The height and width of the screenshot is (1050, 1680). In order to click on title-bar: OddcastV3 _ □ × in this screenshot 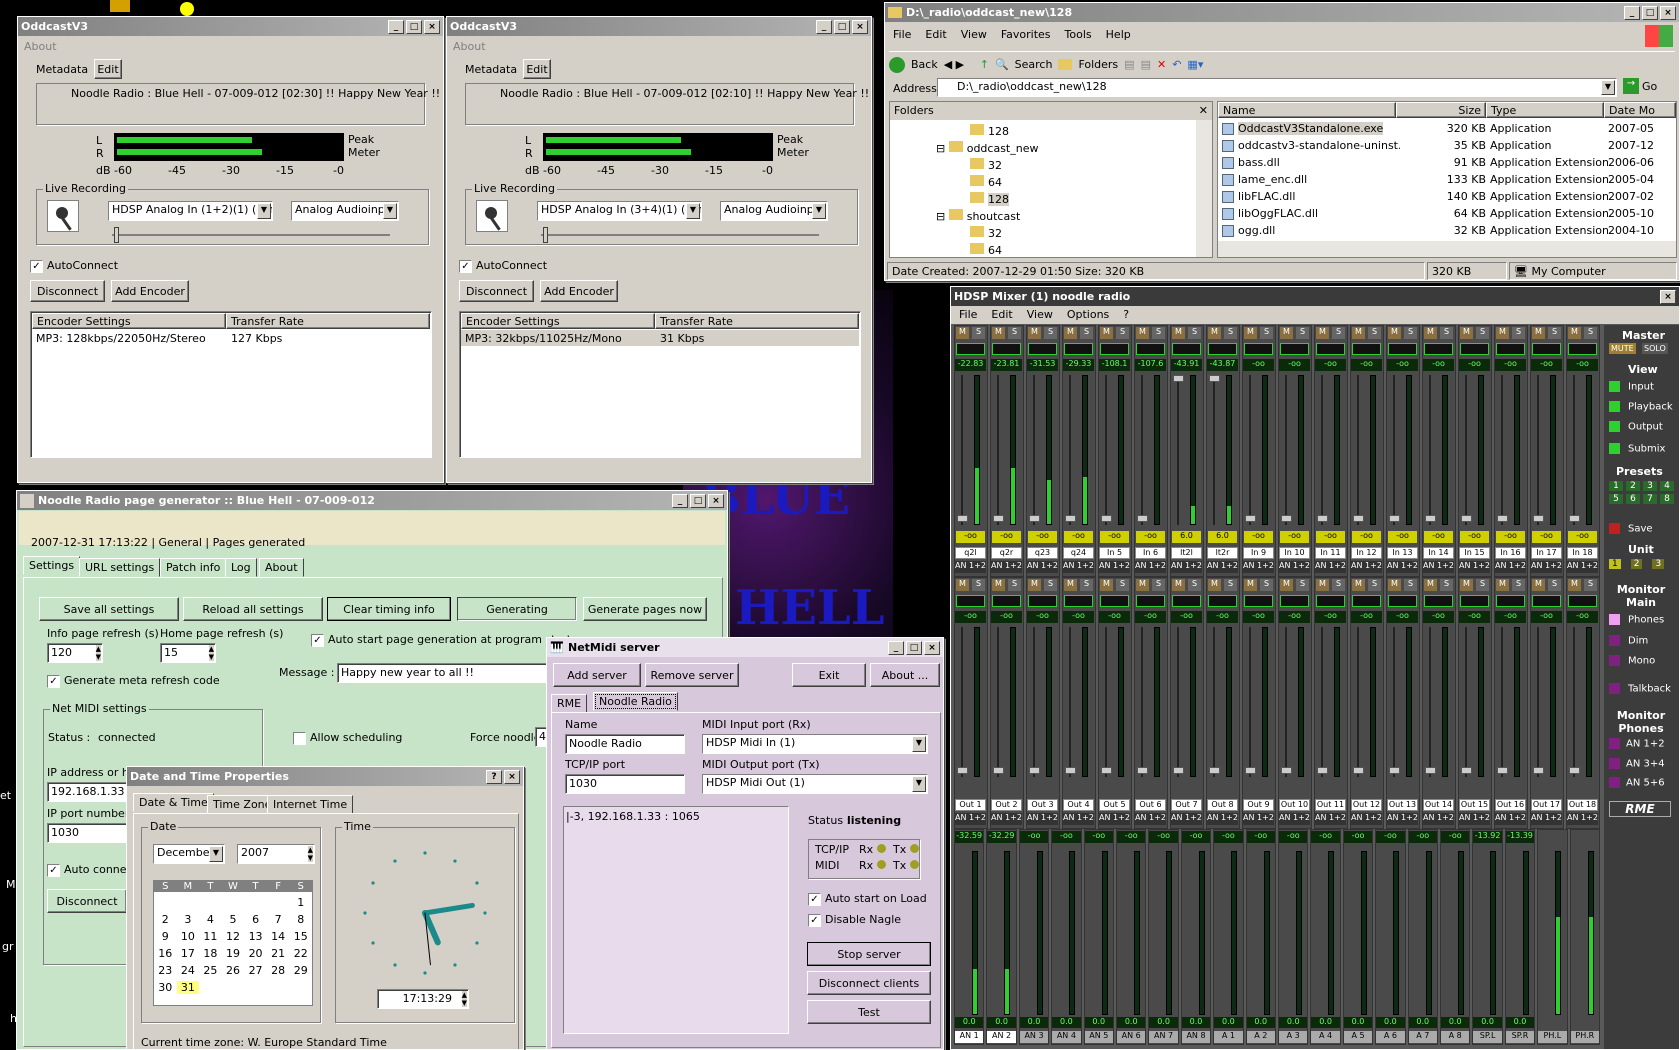, I will do `click(659, 26)`.